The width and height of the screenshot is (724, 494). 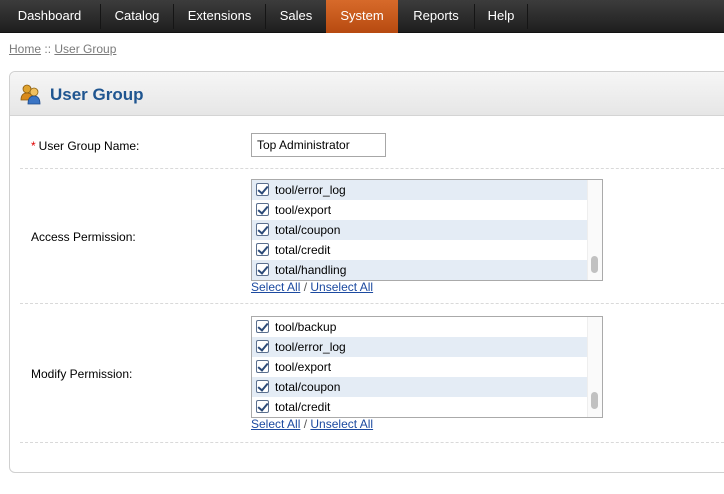 I want to click on box-heading: User Group, so click(x=367, y=94).